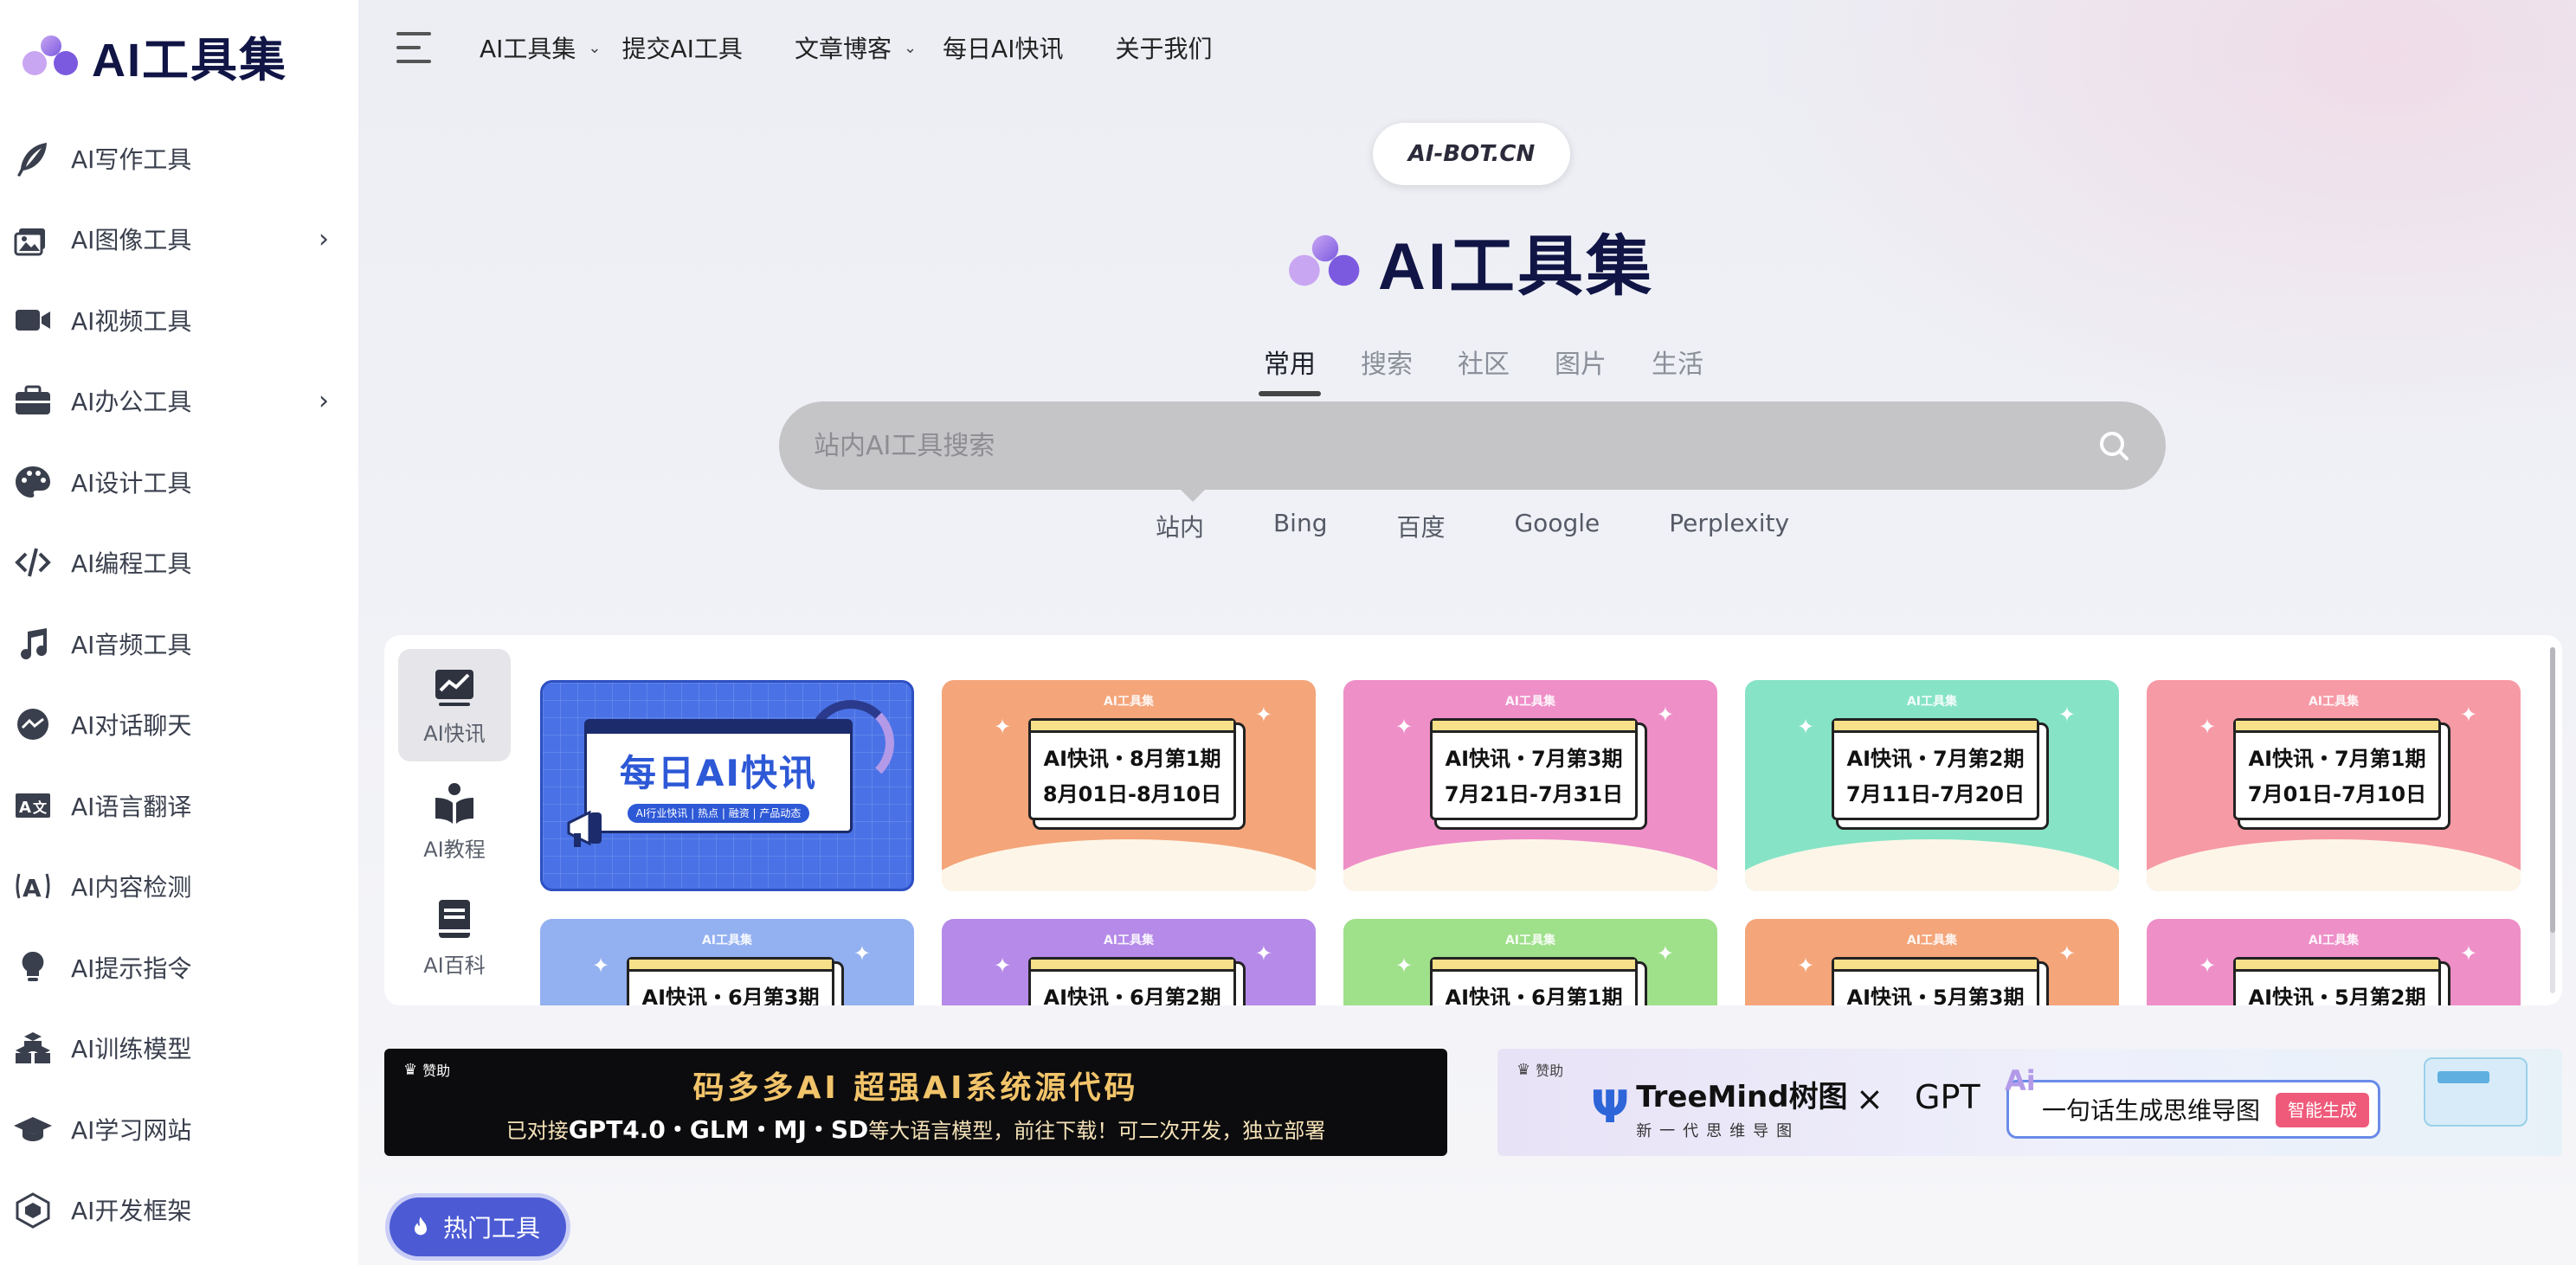 The image size is (2576, 1265). I want to click on svg-text: 文, so click(40, 807).